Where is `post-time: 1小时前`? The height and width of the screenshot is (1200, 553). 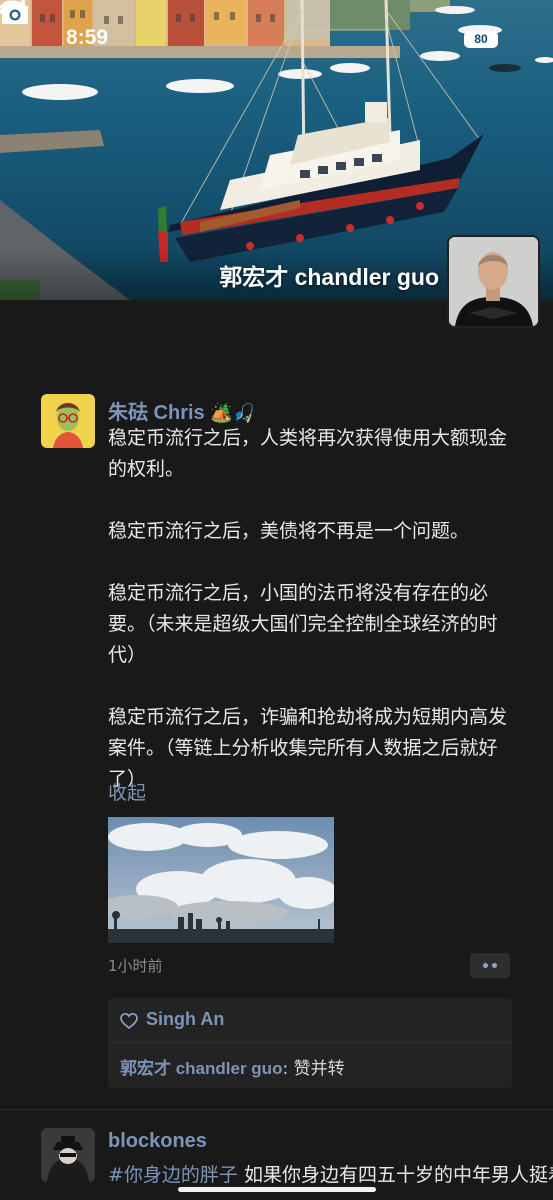 post-time: 1小时前 is located at coordinates (135, 966).